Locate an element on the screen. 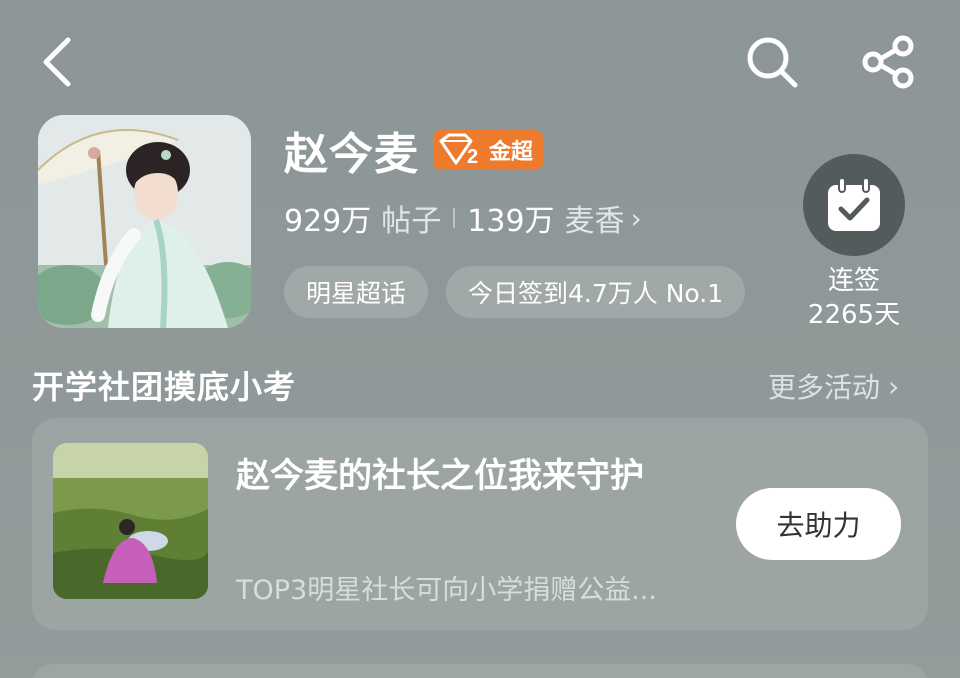  activity-thumbnail is located at coordinates (130, 521).